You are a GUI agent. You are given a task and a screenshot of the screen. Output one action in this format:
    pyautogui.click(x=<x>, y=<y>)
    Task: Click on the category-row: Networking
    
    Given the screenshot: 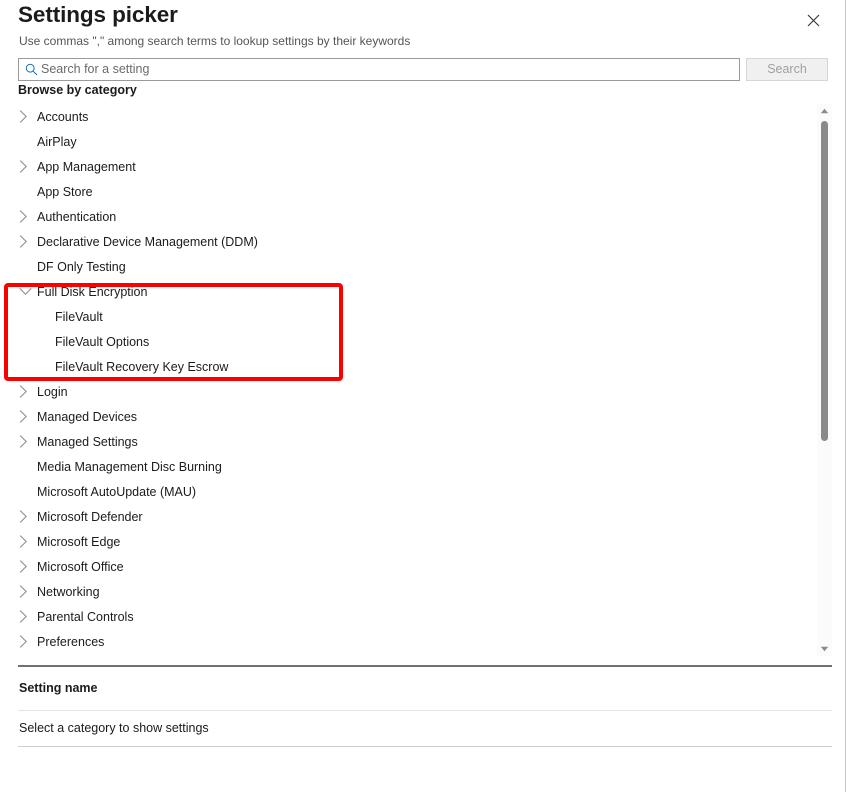 What is the action you would take?
    pyautogui.click(x=408, y=591)
    